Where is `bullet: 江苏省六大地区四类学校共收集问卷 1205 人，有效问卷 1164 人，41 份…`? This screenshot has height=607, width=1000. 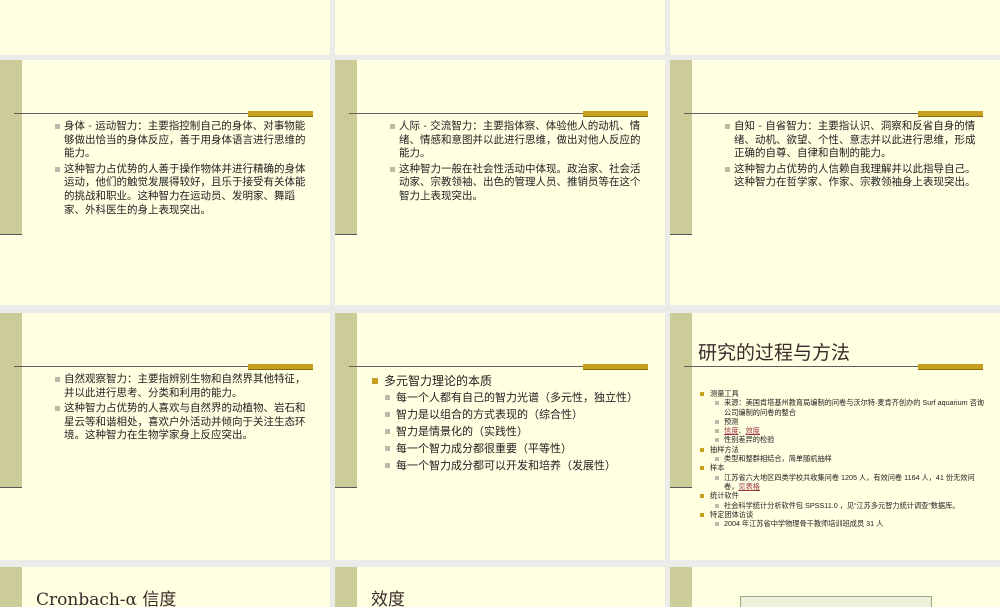
bullet: 江苏省六大地区四类学校共收集问卷 1205 人，有效问卷 1164 人，41 份… is located at coordinates (843, 482).